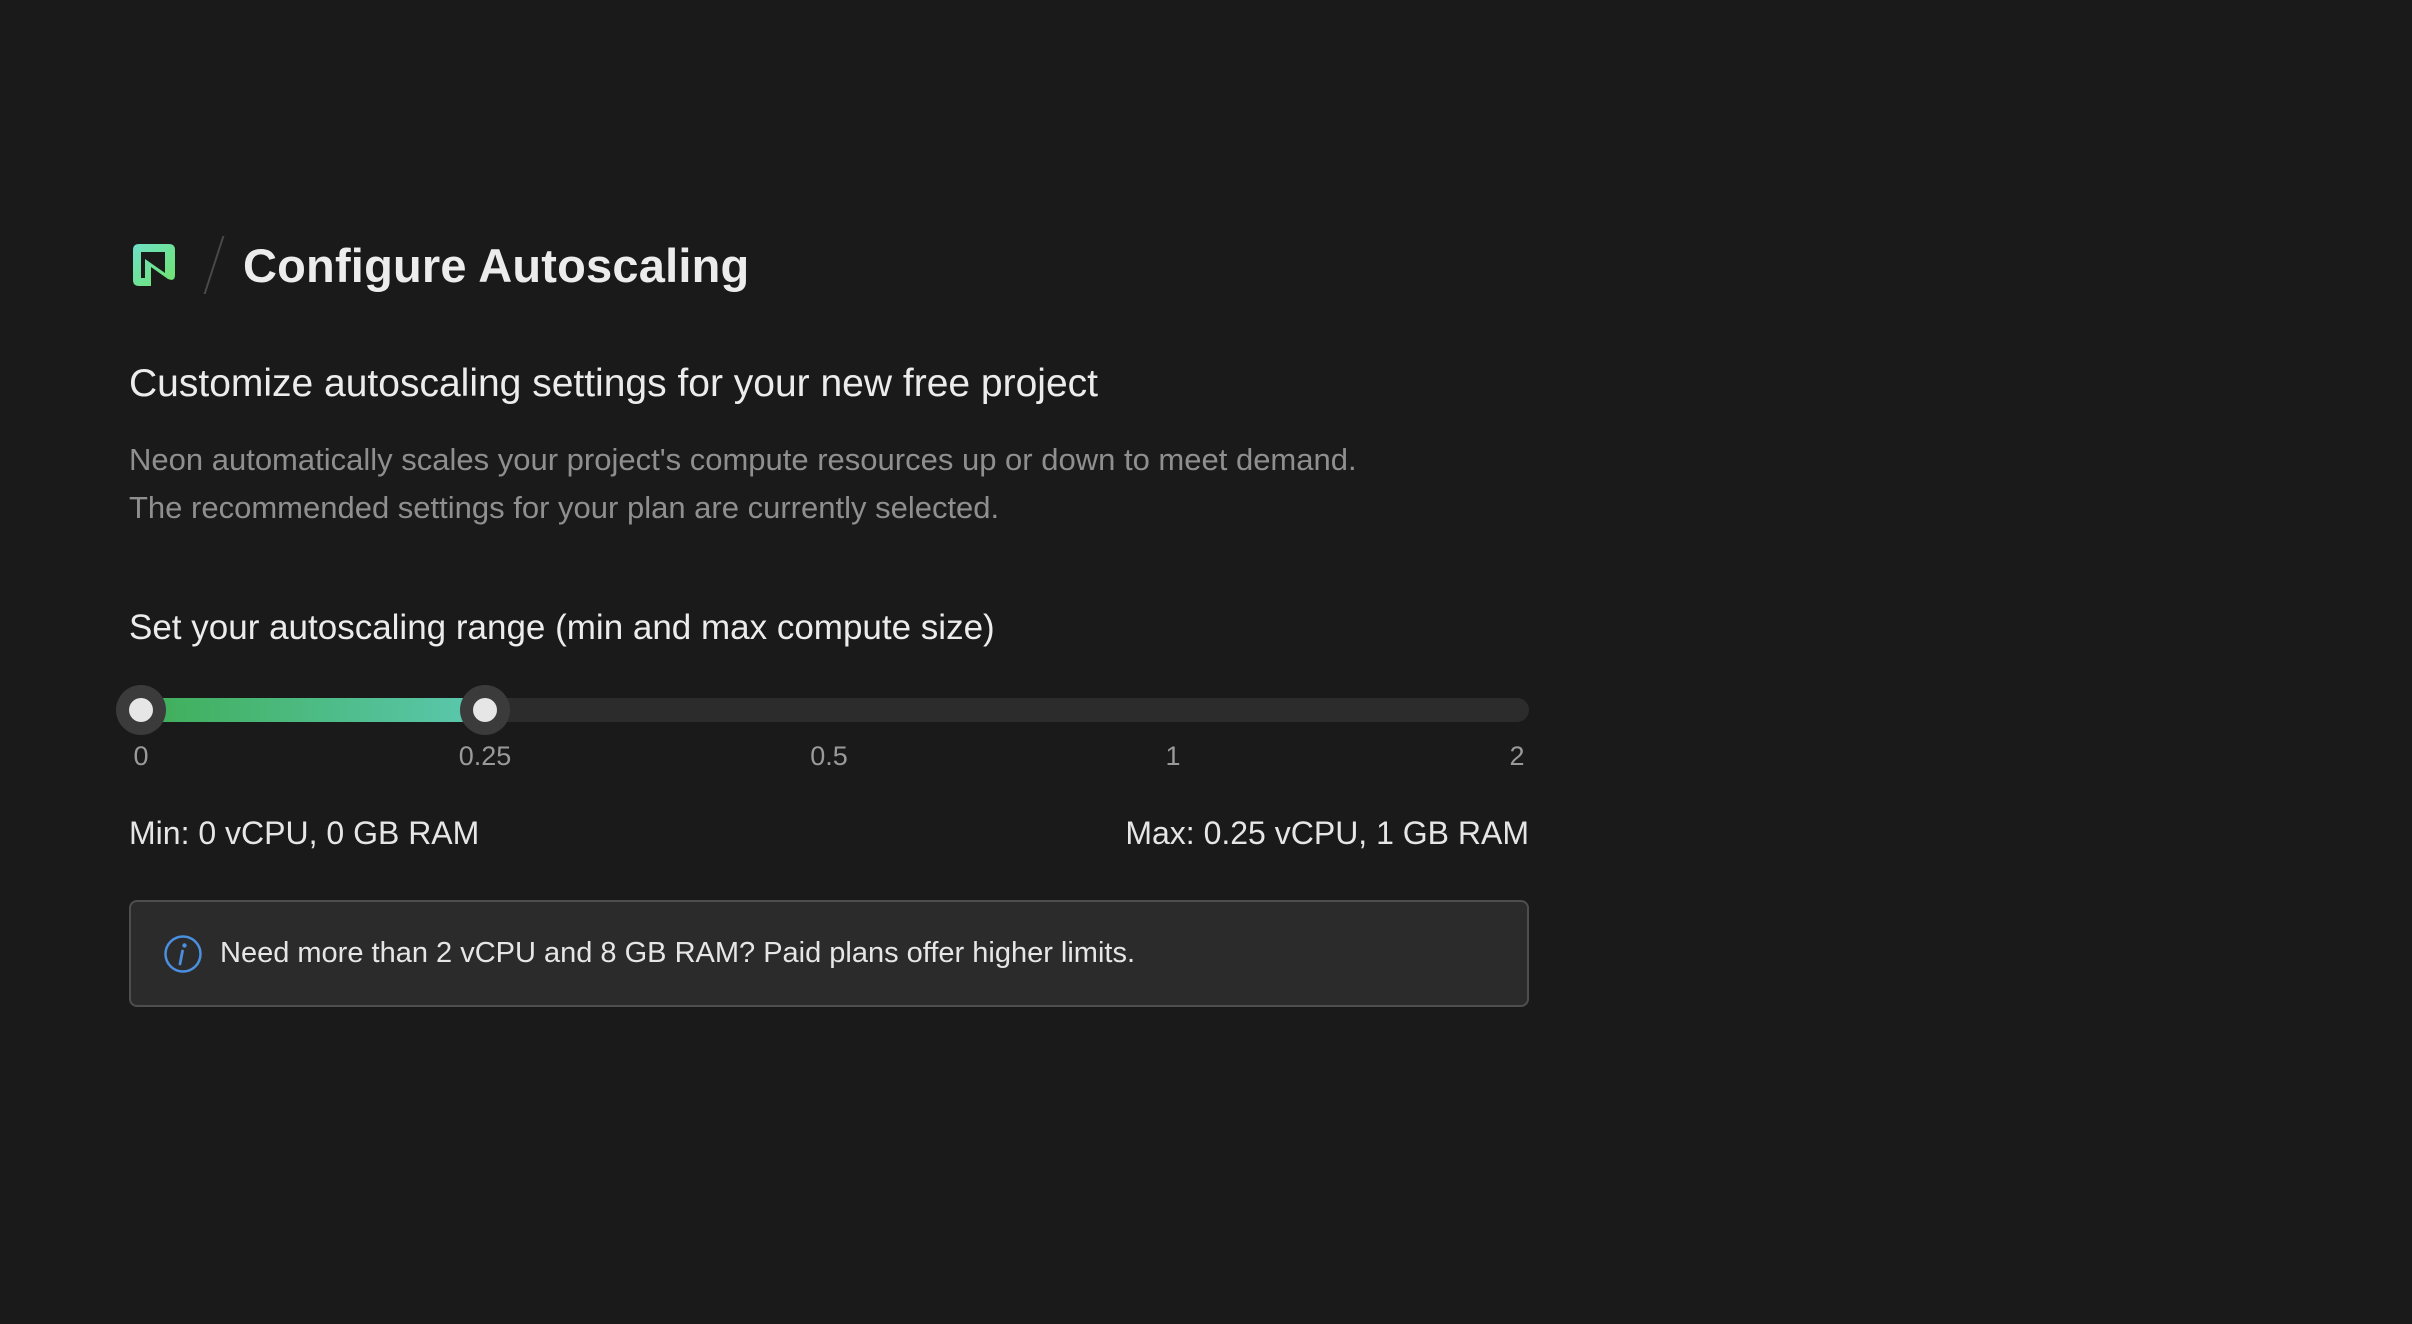 The width and height of the screenshot is (2412, 1324). I want to click on page-header: Configure Autoscaling, so click(439, 265).